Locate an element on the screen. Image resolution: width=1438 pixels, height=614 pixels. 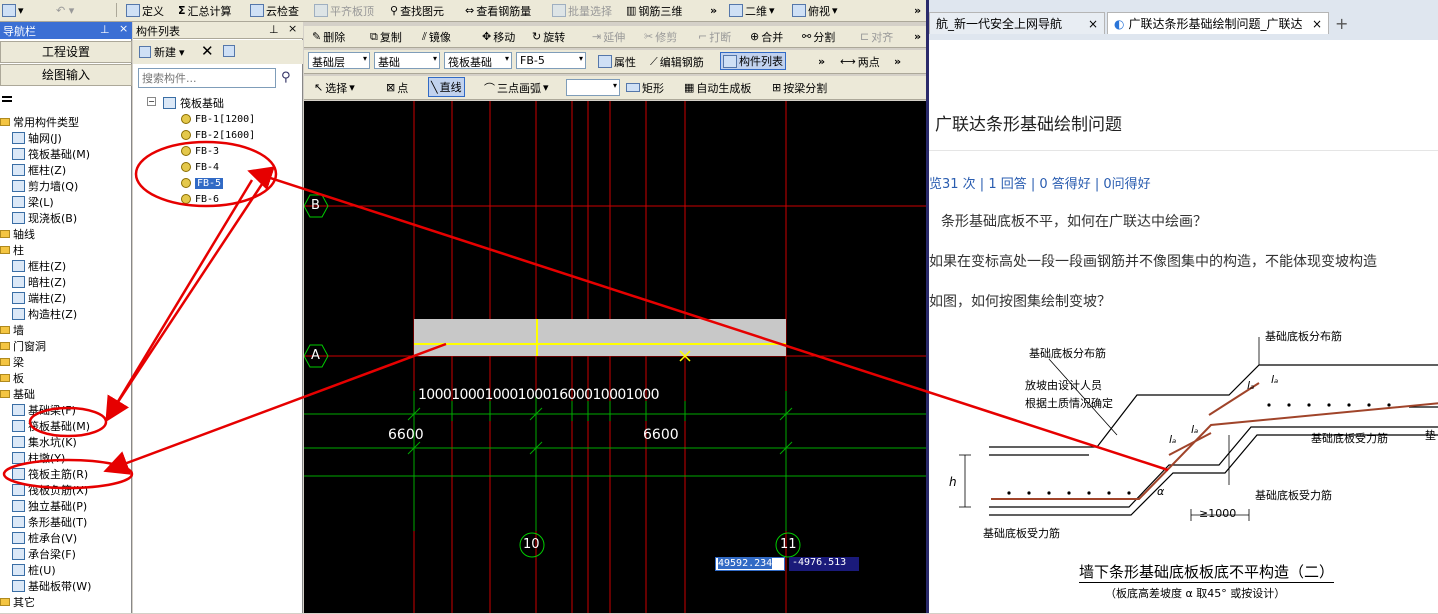
rectangle-button: 矩形 is located at coordinates (645, 87).